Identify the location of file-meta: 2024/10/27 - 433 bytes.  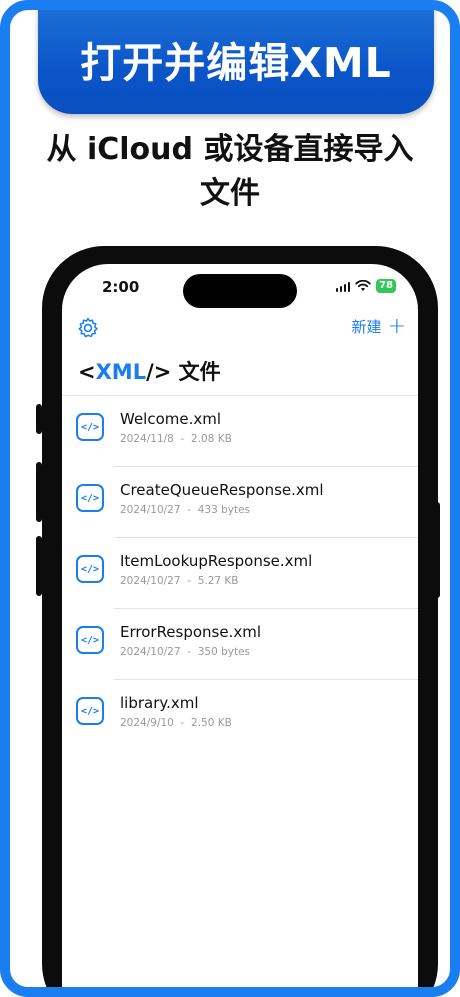
(185, 510).